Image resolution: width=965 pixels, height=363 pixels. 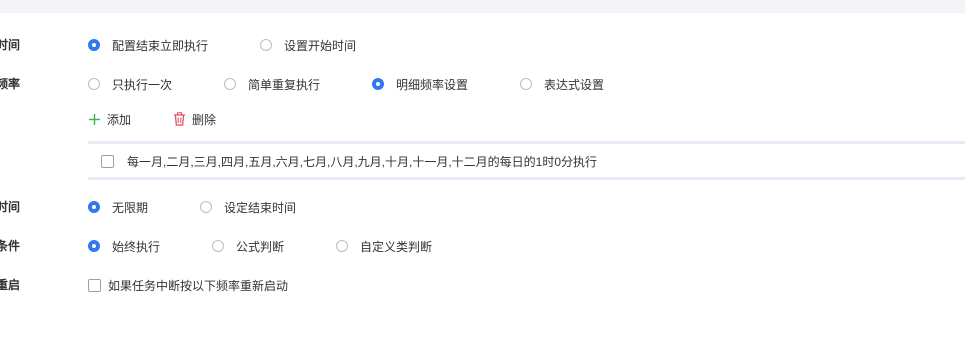 What do you see at coordinates (119, 119) in the screenshot?
I see `add-button-label: 添加` at bounding box center [119, 119].